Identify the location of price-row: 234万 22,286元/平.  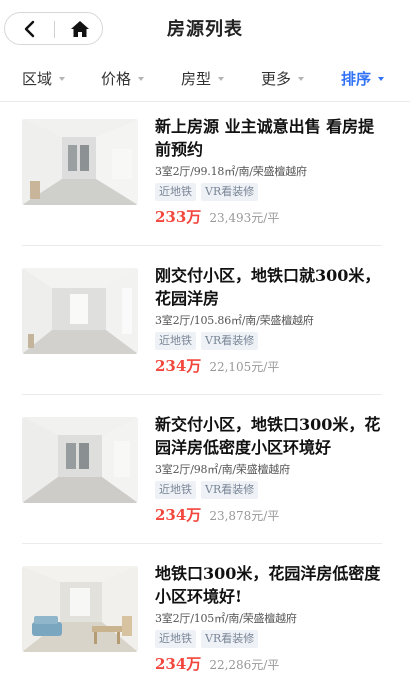
(269, 663).